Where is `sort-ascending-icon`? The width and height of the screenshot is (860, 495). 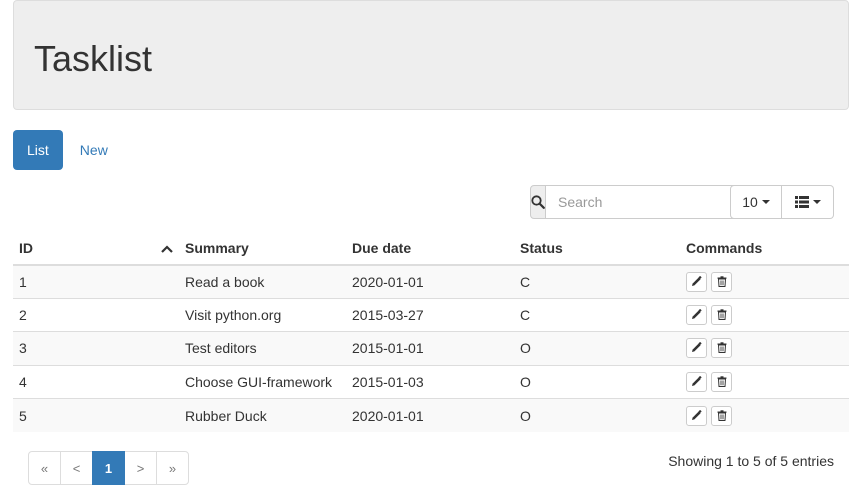 sort-ascending-icon is located at coordinates (167, 248).